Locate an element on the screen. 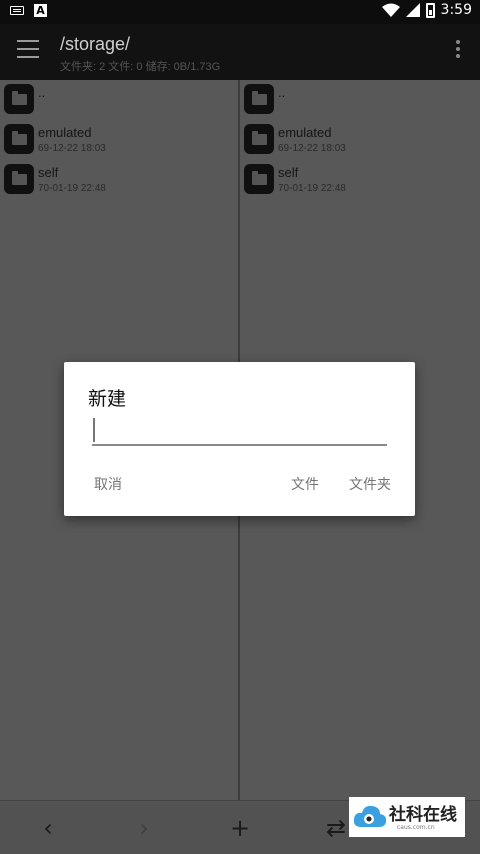 The width and height of the screenshot is (480, 854). watermark-logo: 社科在线 caus.com.cn is located at coordinates (407, 817).